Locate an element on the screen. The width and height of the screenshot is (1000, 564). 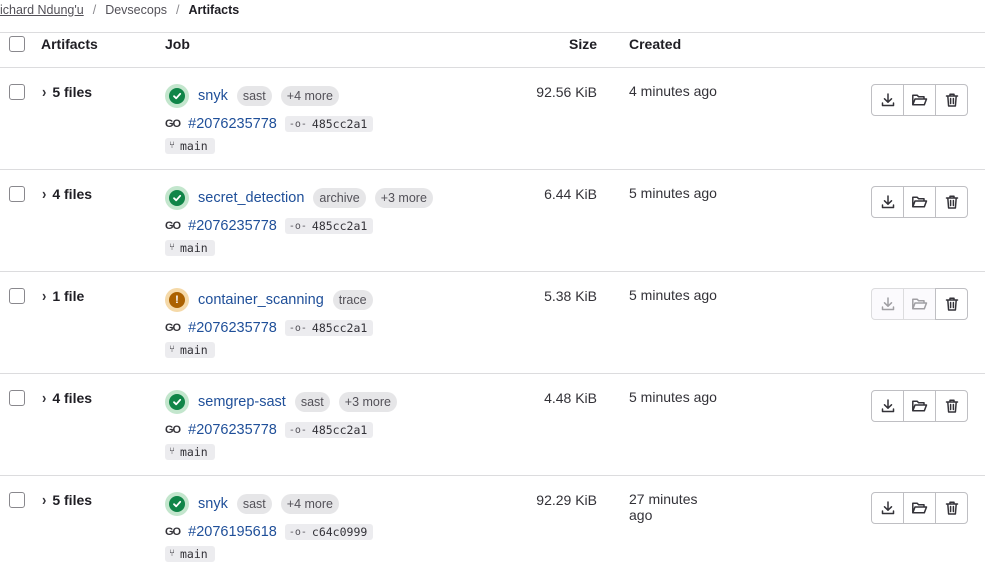
job-tag-badge: archive is located at coordinates (339, 198).